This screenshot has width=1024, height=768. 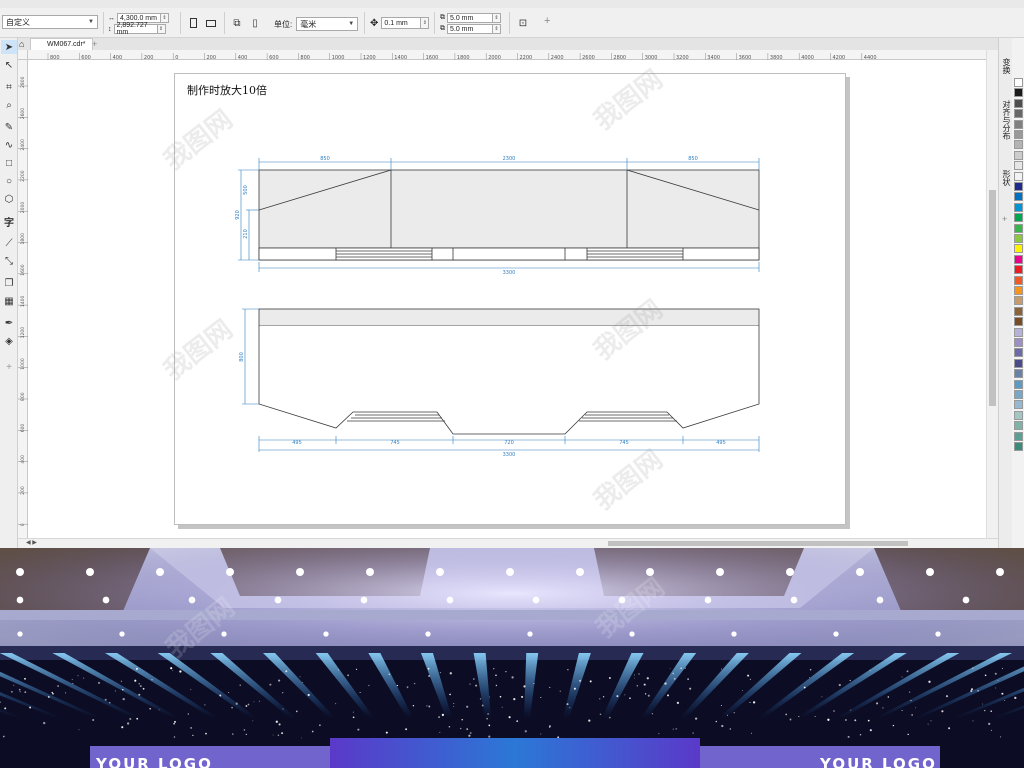 What do you see at coordinates (1006, 178) in the screenshot?
I see `docker-tab-shape: 形状` at bounding box center [1006, 178].